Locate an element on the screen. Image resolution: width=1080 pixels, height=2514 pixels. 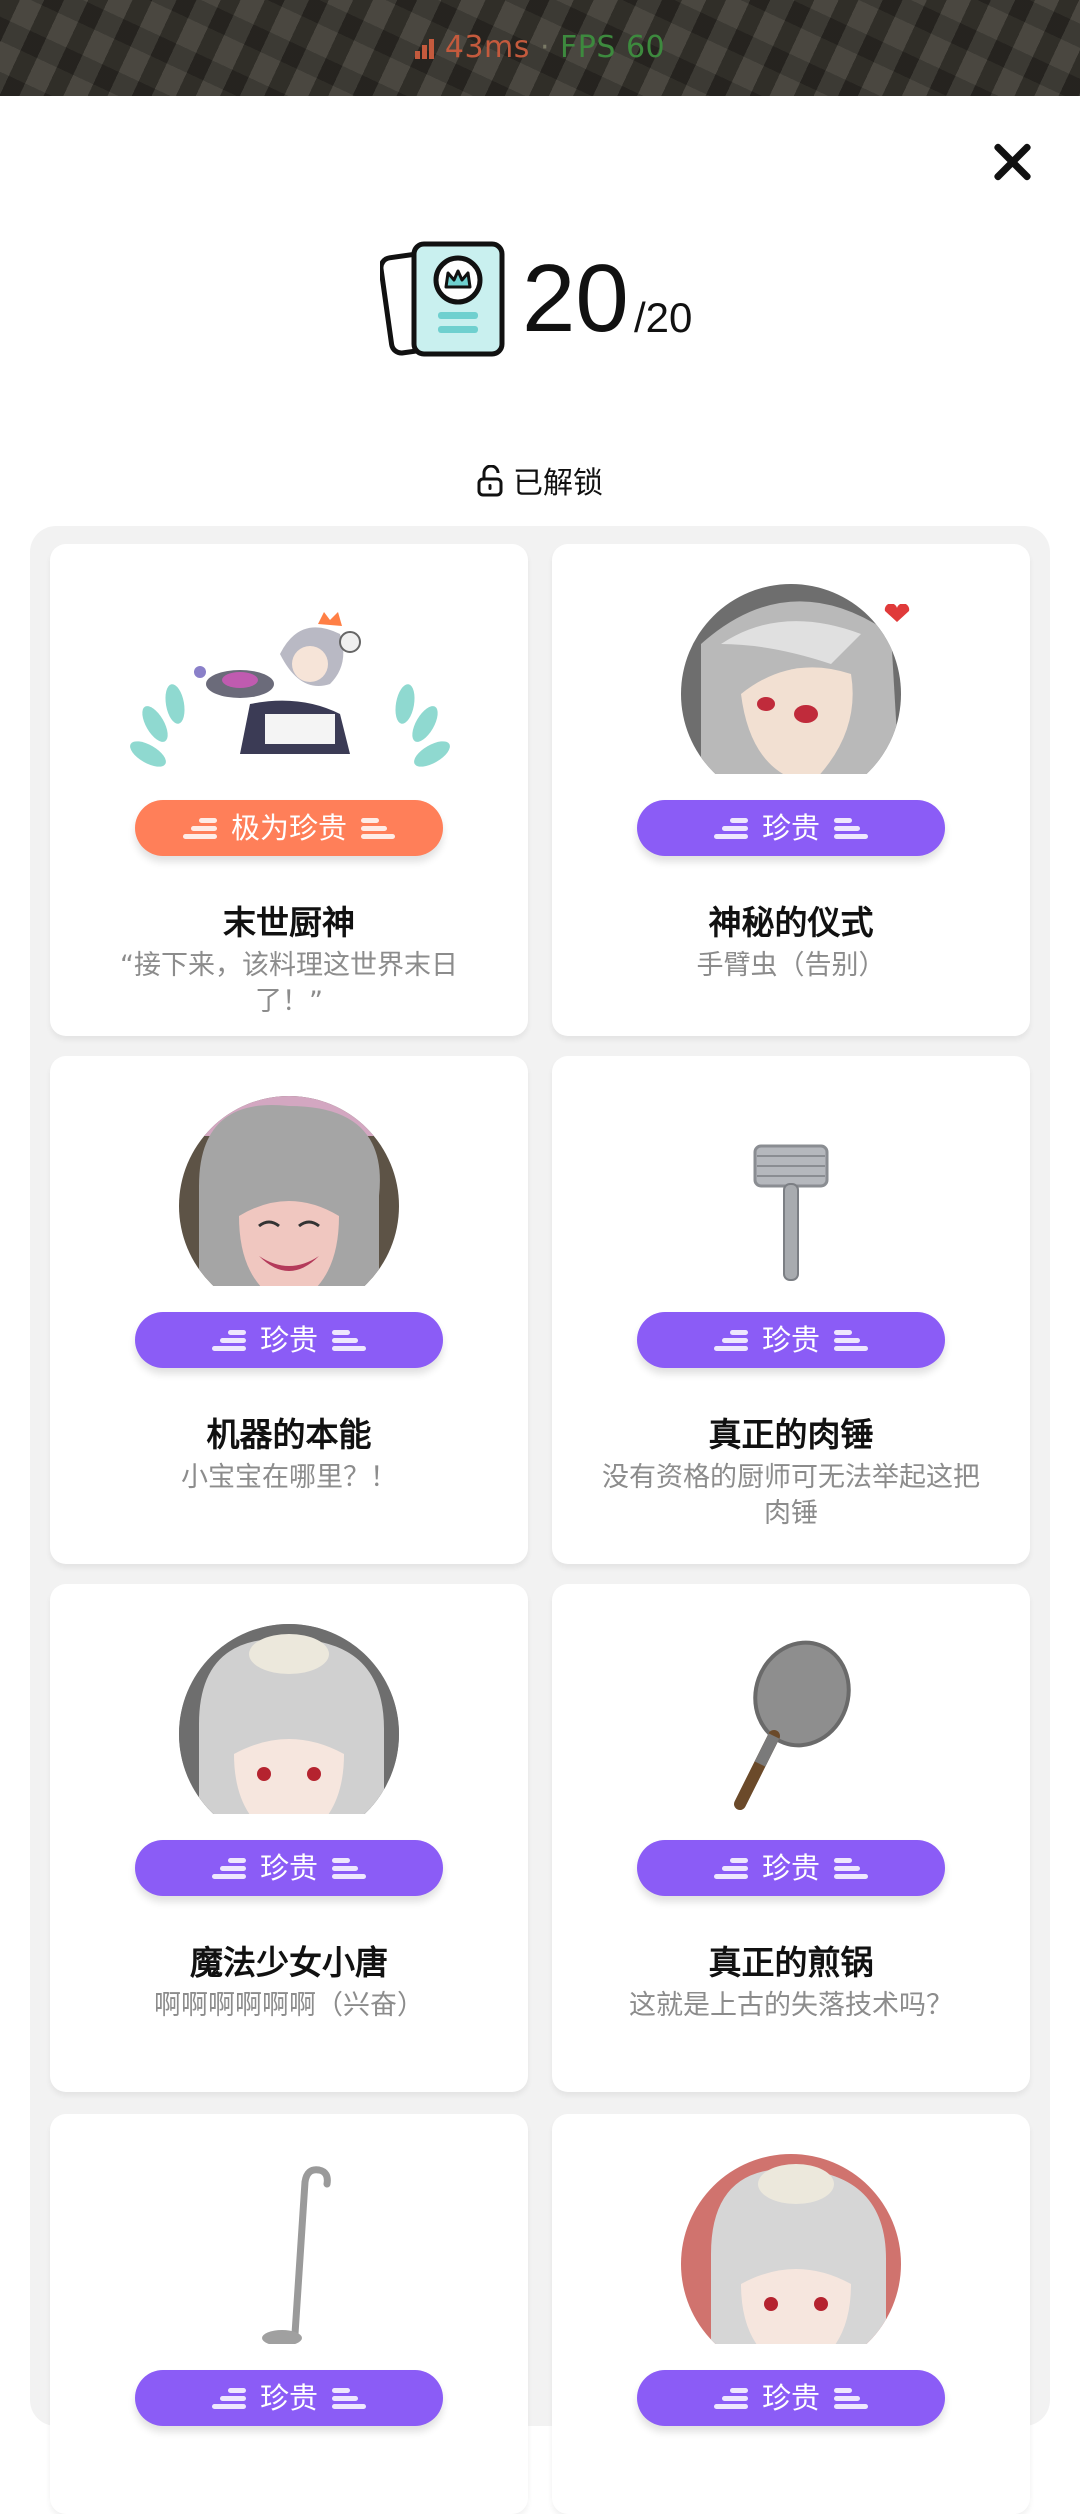
unlocked-count: 20 is located at coordinates (575, 298).